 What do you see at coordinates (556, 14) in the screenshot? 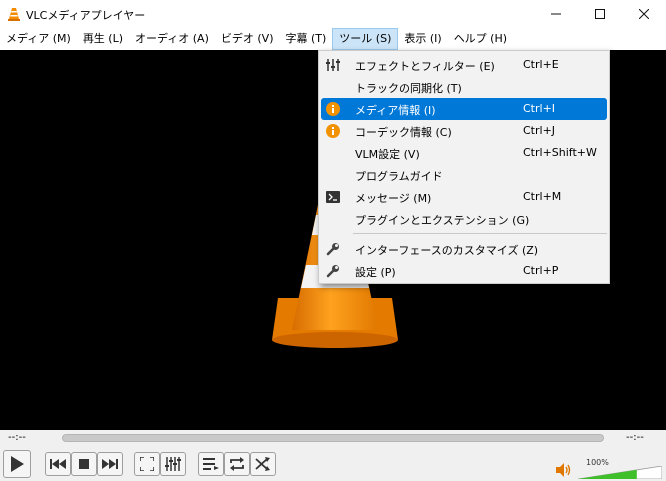
I see `minimize-button` at bounding box center [556, 14].